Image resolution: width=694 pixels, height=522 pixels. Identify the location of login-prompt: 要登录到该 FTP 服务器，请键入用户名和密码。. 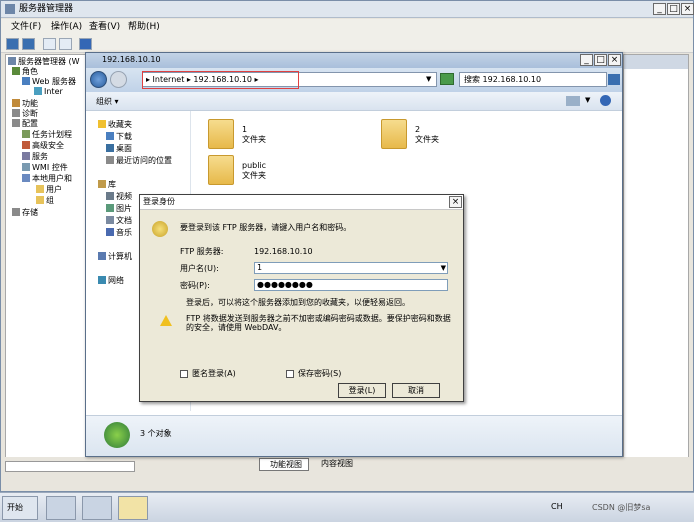
(266, 227).